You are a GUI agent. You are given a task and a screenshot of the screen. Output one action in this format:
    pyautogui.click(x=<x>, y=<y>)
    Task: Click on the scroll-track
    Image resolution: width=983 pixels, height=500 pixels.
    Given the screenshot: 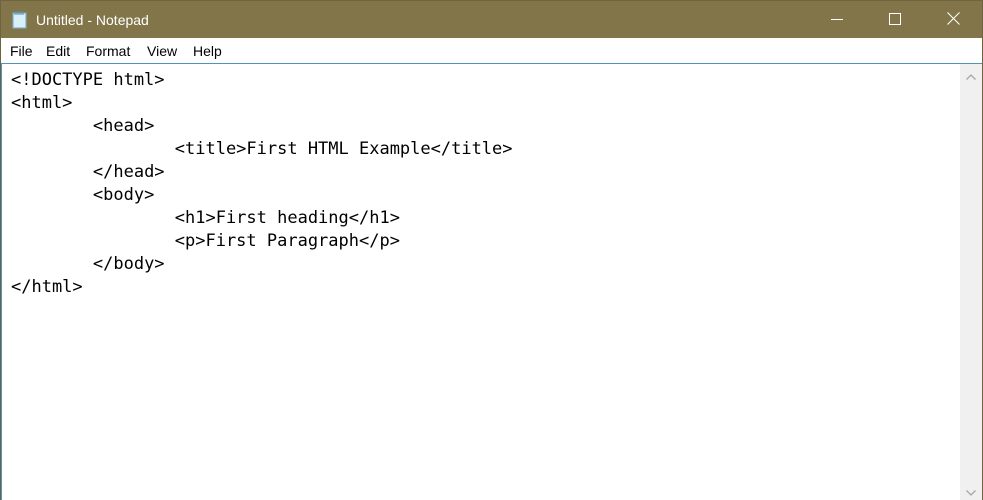 What is the action you would take?
    pyautogui.click(x=971, y=282)
    